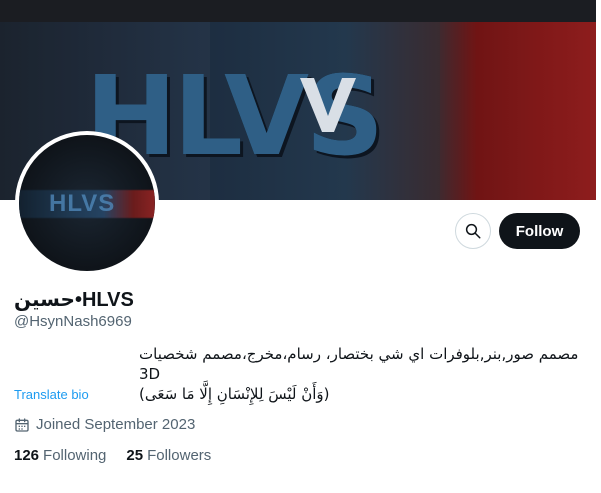 This screenshot has height=493, width=601. Describe the element at coordinates (539, 231) in the screenshot. I see `follow-button: Follow` at that location.